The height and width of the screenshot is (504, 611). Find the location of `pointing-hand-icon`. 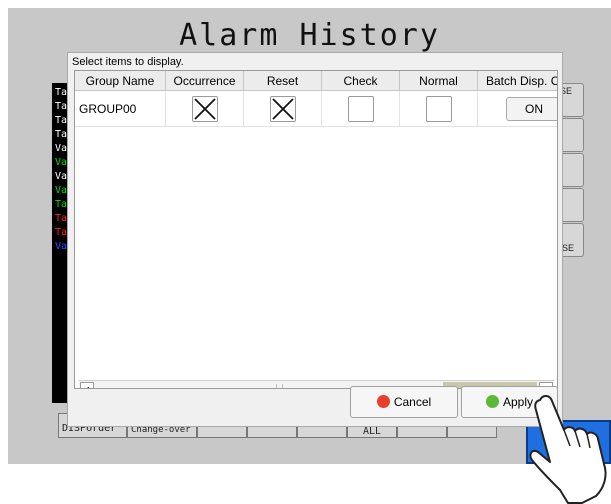

pointing-hand-icon is located at coordinates (568, 449).